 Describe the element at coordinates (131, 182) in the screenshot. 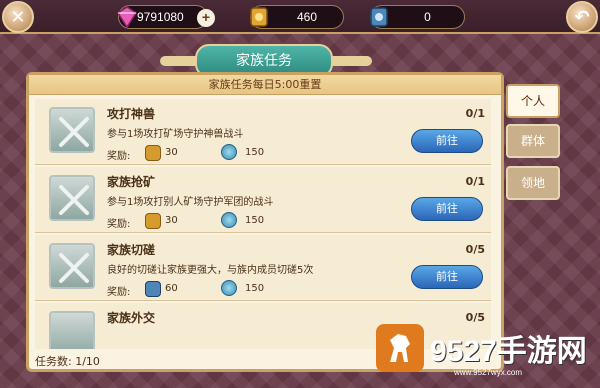

I see `task-name: 家族抢矿` at that location.